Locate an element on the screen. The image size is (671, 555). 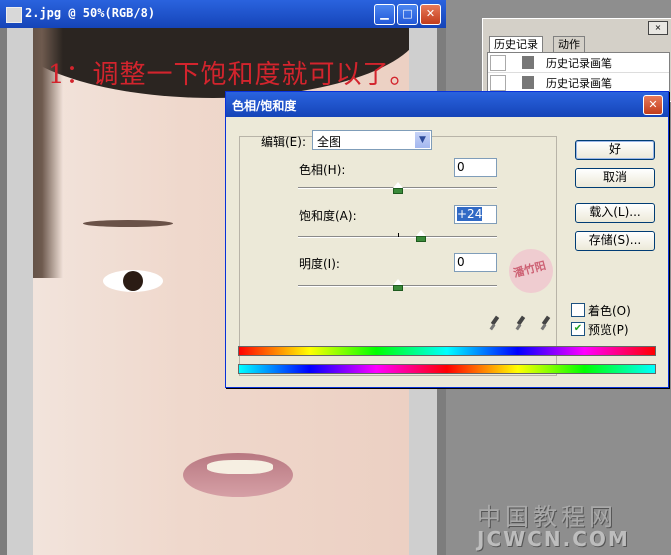
hue-slider-thumb is located at coordinates (398, 188).